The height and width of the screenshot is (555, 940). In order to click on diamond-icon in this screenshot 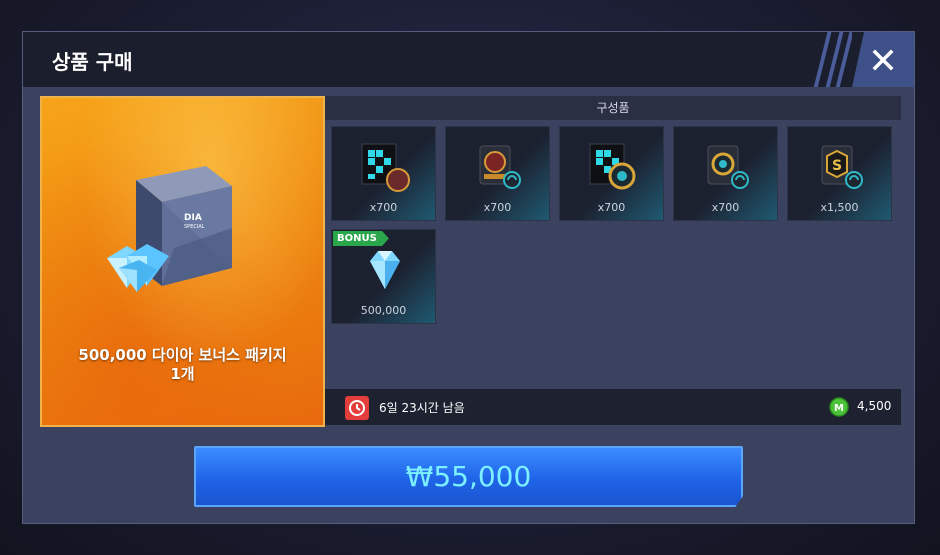, I will do `click(385, 270)`.